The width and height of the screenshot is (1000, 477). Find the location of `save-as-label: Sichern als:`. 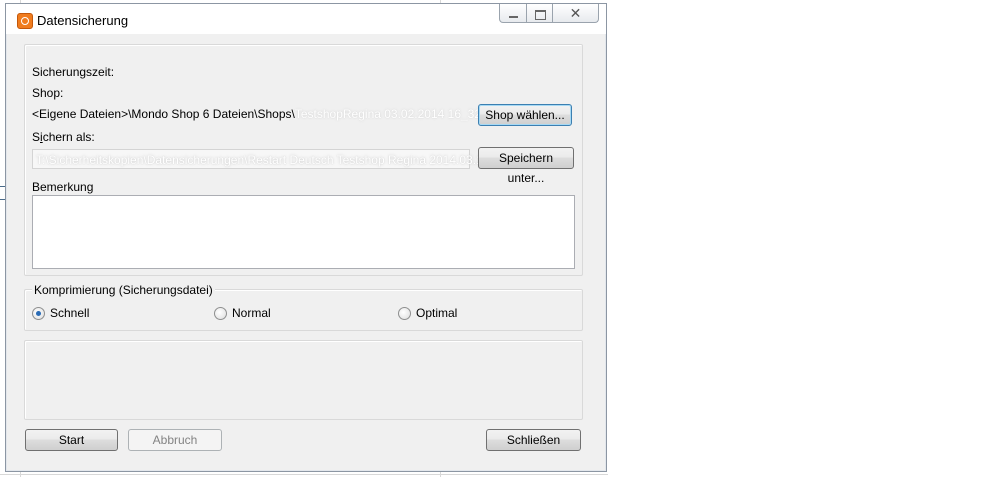

save-as-label: Sichern als: is located at coordinates (63, 137).